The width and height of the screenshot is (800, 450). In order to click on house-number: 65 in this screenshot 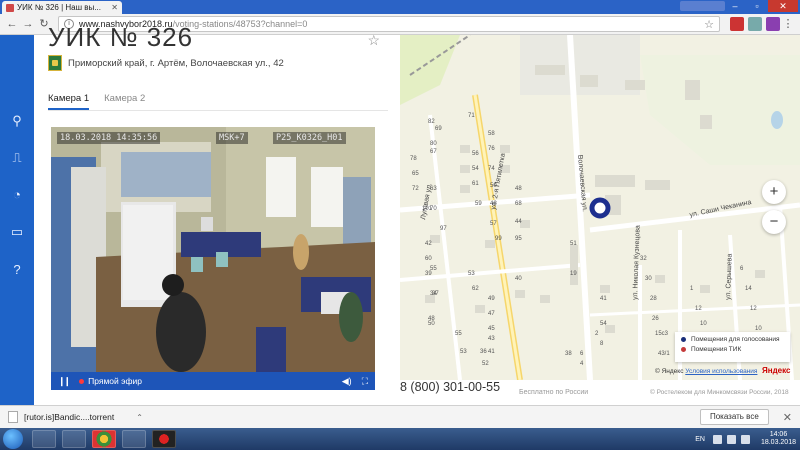, I will do `click(415, 174)`.